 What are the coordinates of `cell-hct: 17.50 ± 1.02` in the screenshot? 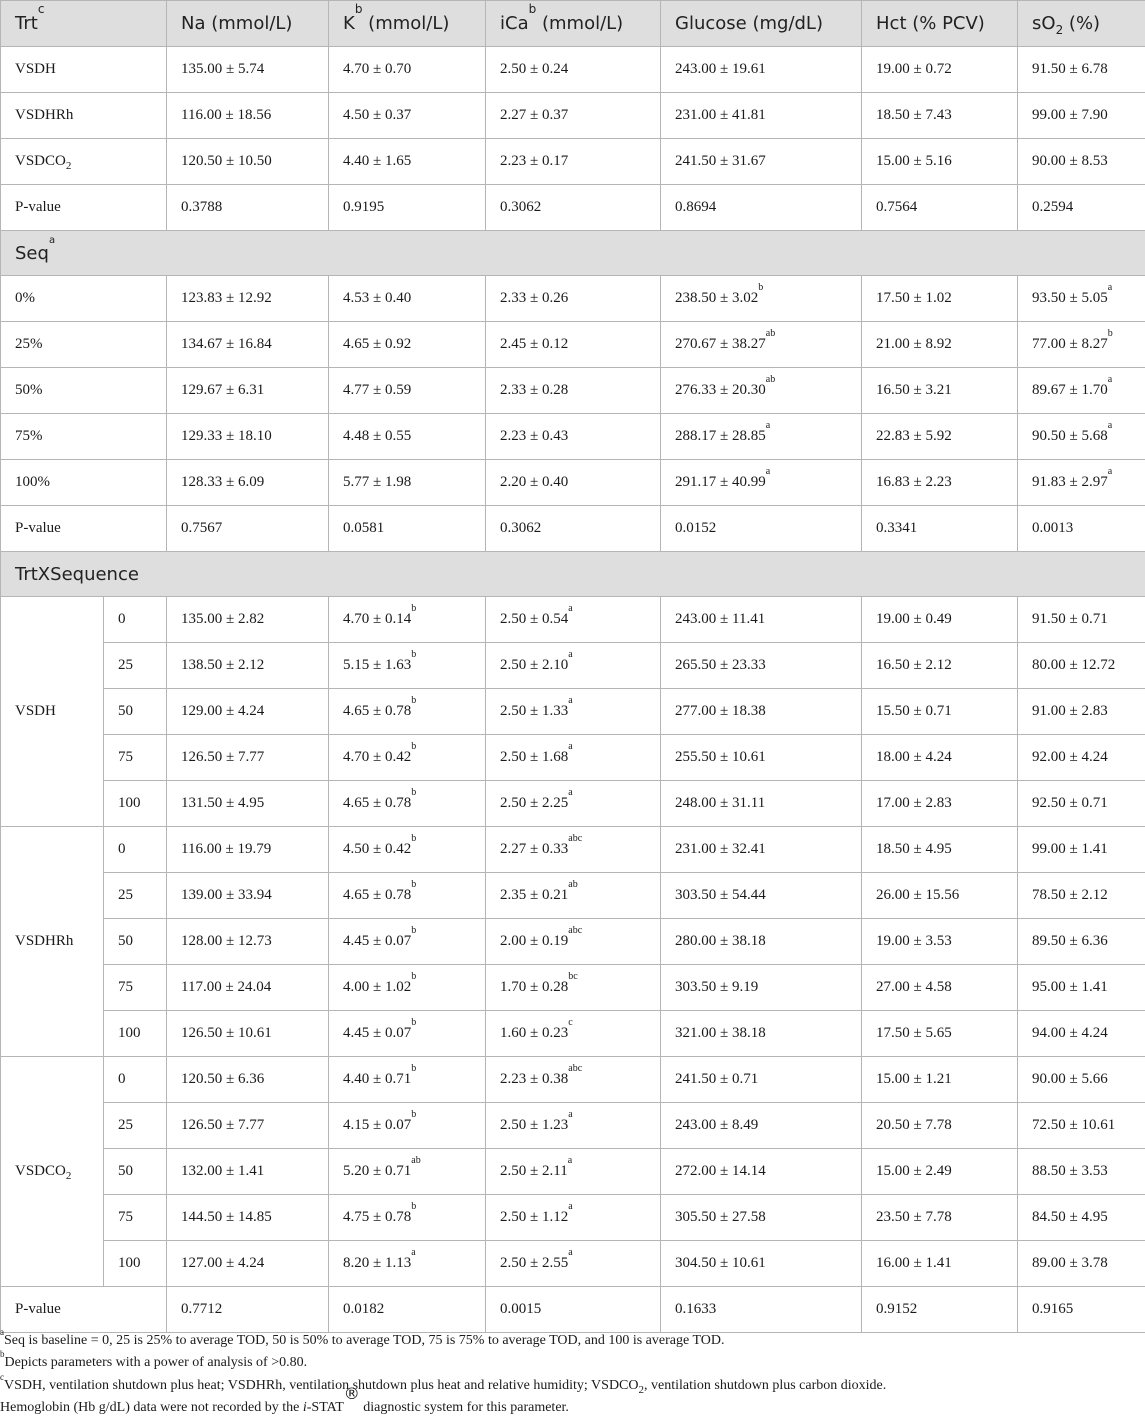 It's located at (940, 299).